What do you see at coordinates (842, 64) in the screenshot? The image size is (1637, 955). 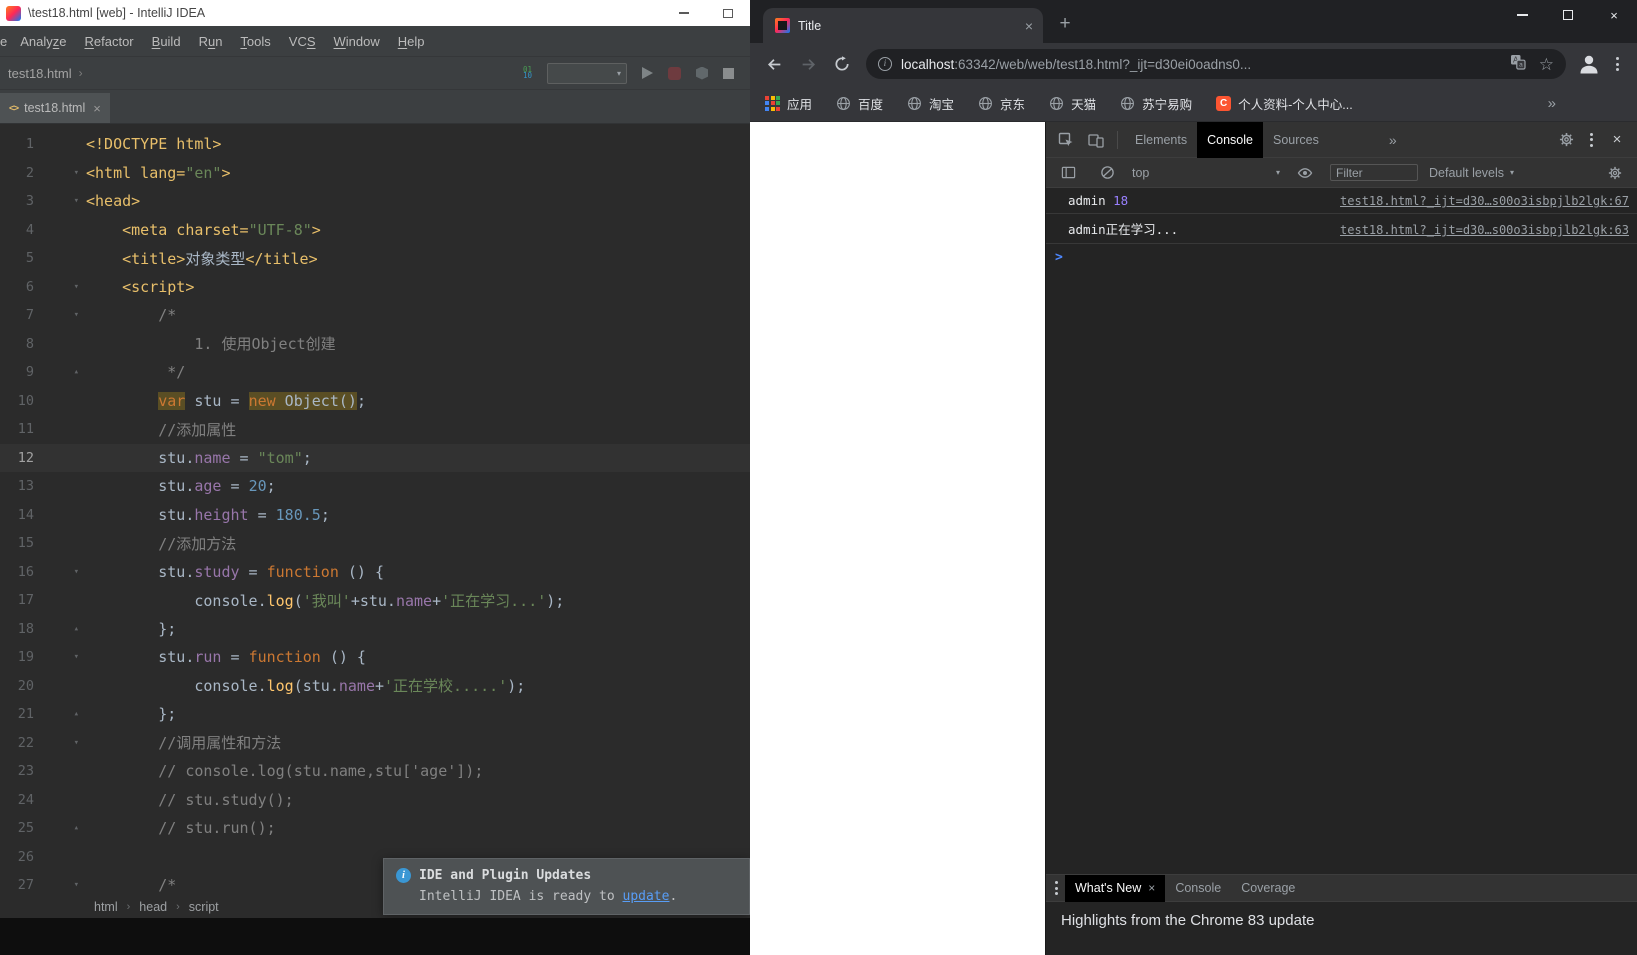 I see `reload-button` at bounding box center [842, 64].